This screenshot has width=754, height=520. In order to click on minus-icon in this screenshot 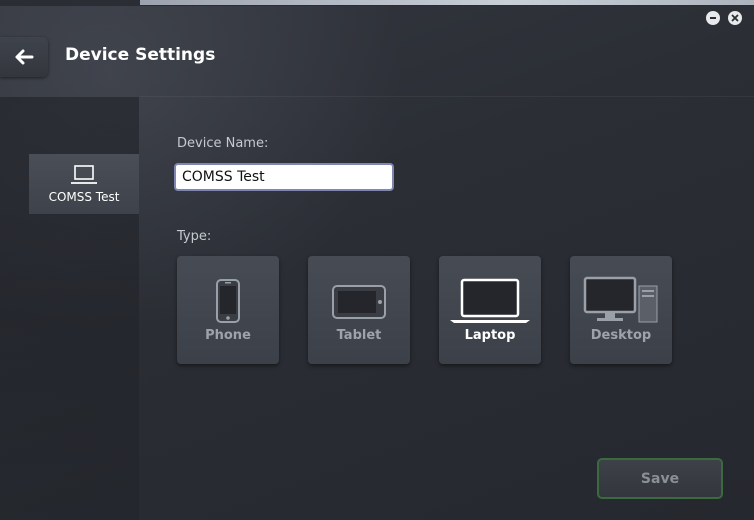, I will do `click(713, 18)`.